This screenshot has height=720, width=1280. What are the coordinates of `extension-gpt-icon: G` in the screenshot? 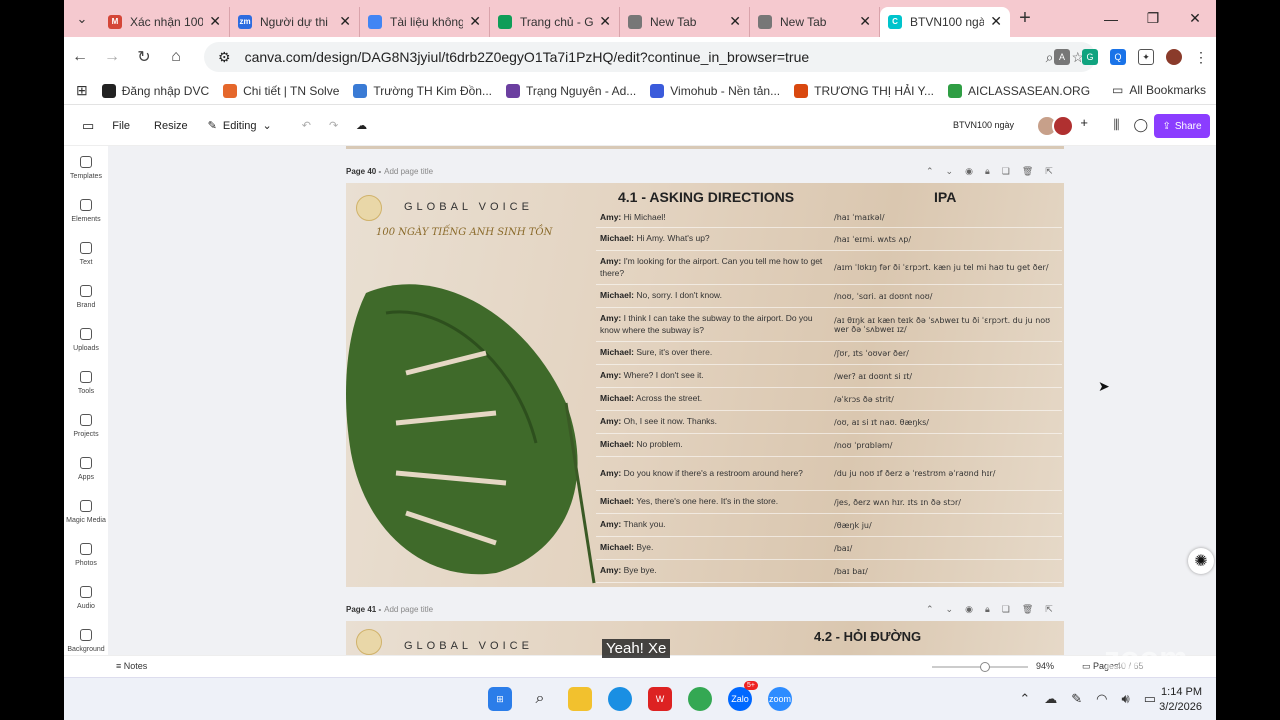 It's located at (1090, 57).